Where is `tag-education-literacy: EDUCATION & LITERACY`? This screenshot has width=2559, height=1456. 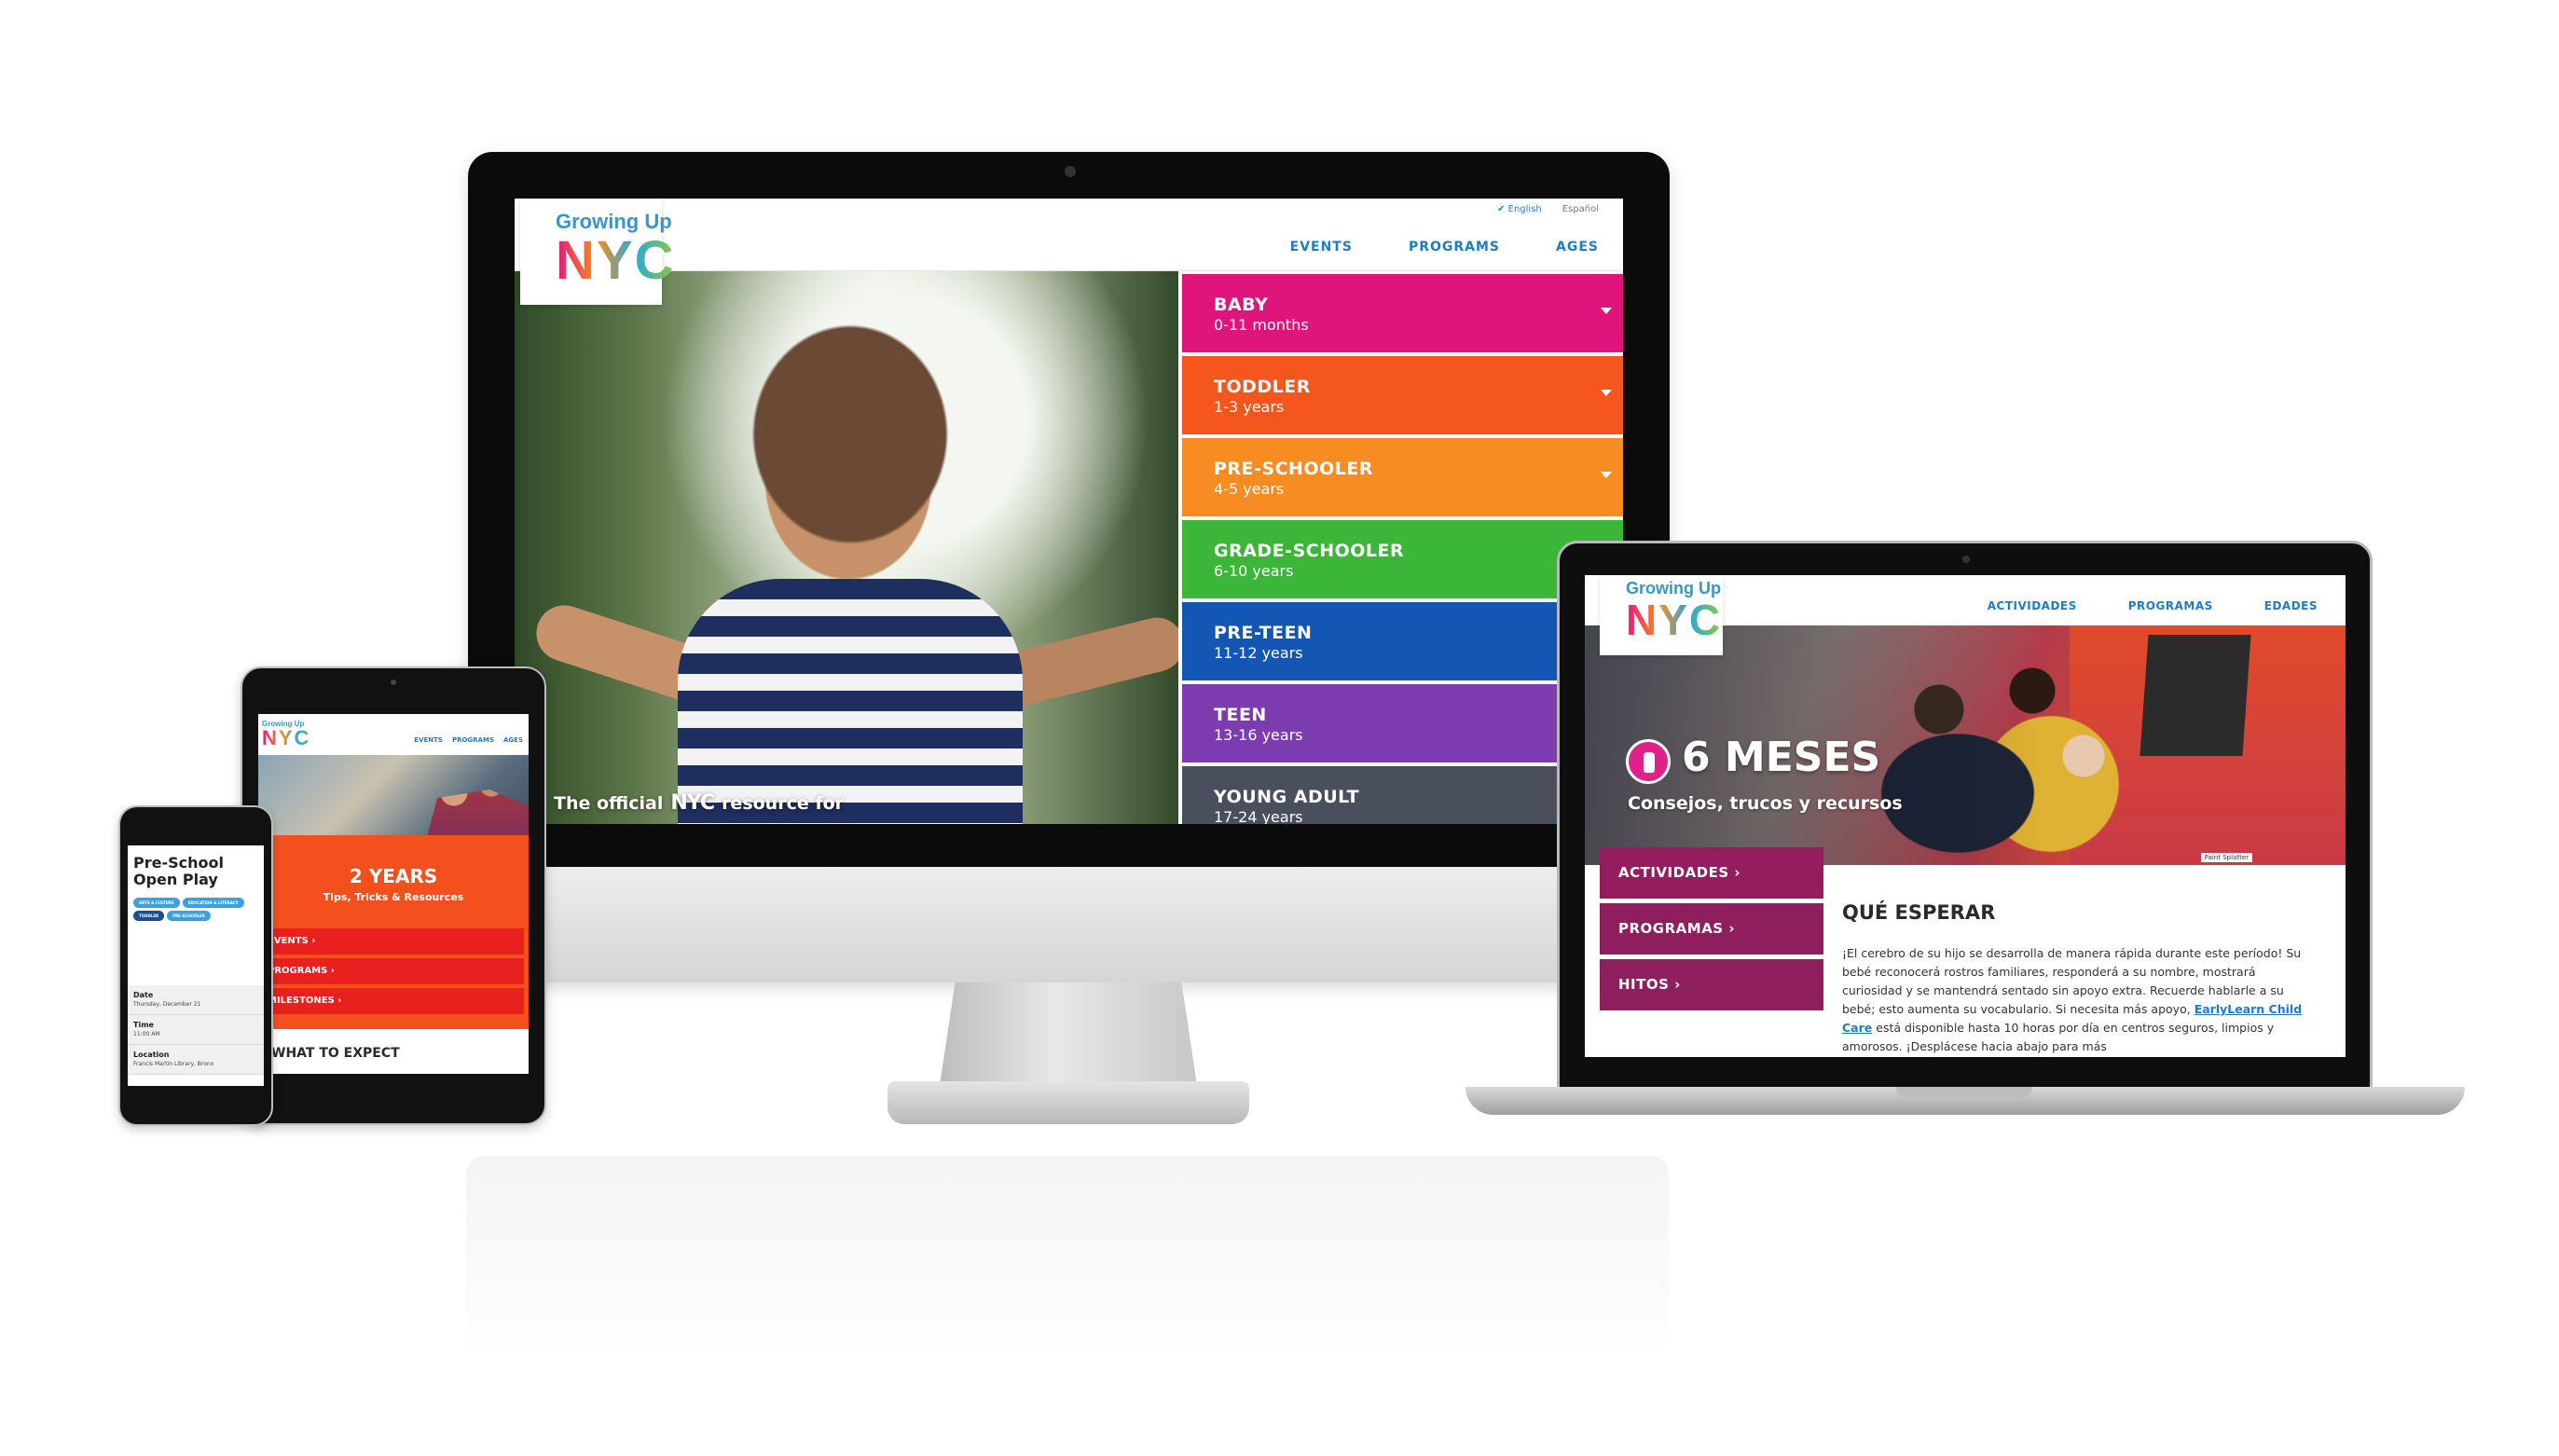 tag-education-literacy: EDUCATION & LITERACY is located at coordinates (213, 903).